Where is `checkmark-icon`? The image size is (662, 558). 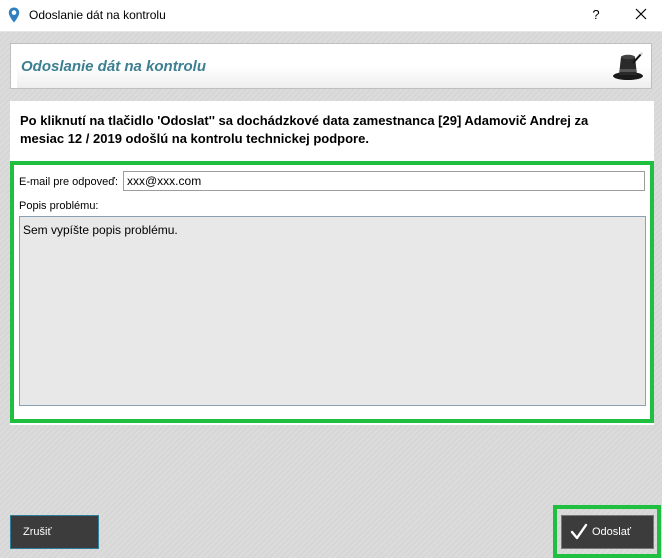
checkmark-icon is located at coordinates (579, 533).